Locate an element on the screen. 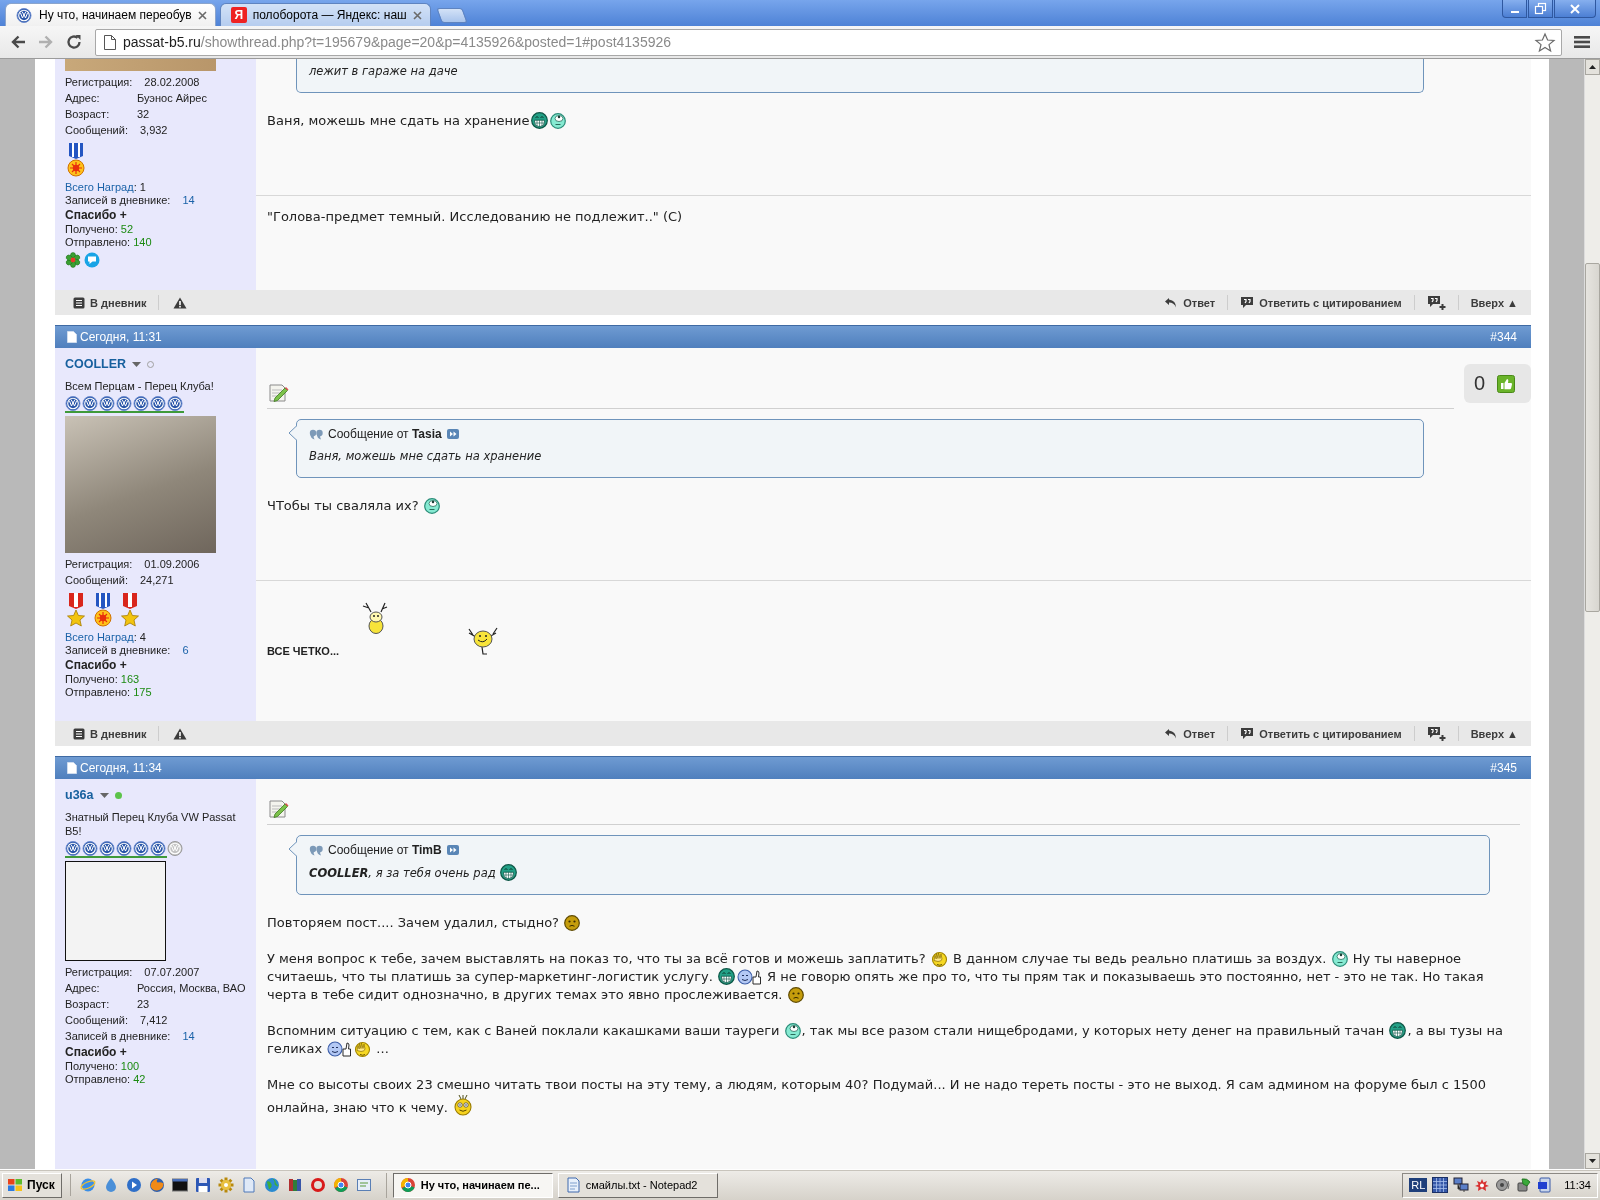 This screenshot has width=1600, height=1200. quote-text: Ваня, можешь мне сдать на хранение is located at coordinates (425, 456).